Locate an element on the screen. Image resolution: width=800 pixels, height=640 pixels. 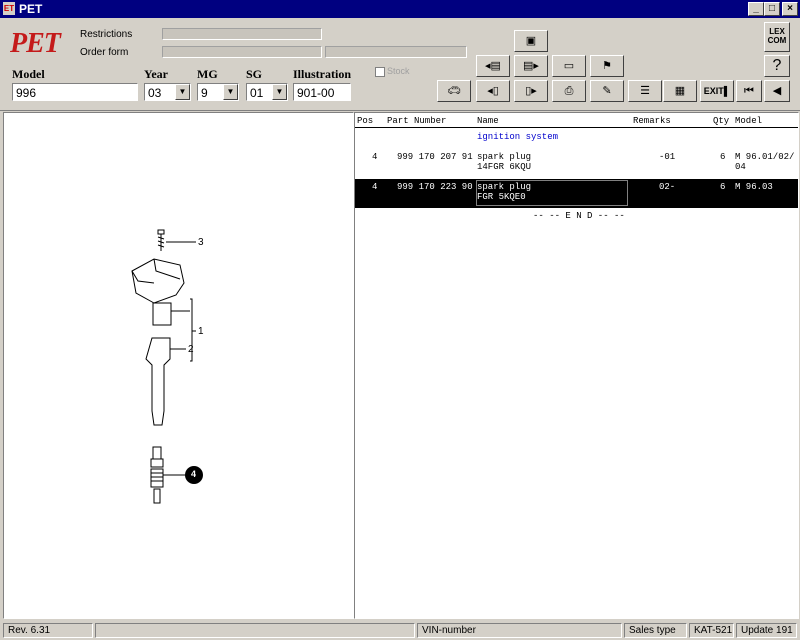
app-icon: ET is located at coordinates (9, 8).